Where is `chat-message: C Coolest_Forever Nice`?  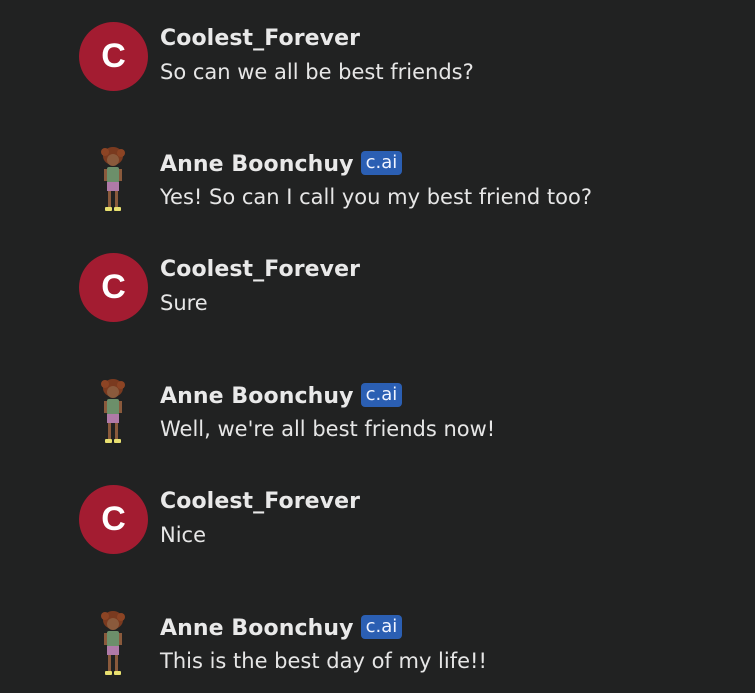 chat-message: C Coolest_Forever Nice is located at coordinates (377, 508).